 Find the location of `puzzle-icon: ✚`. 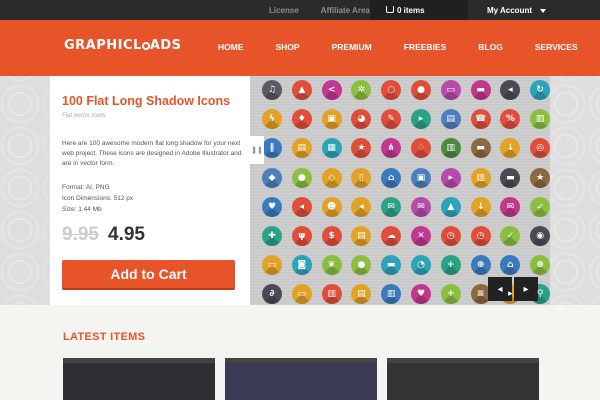

puzzle-icon: ✚ is located at coordinates (272, 236).